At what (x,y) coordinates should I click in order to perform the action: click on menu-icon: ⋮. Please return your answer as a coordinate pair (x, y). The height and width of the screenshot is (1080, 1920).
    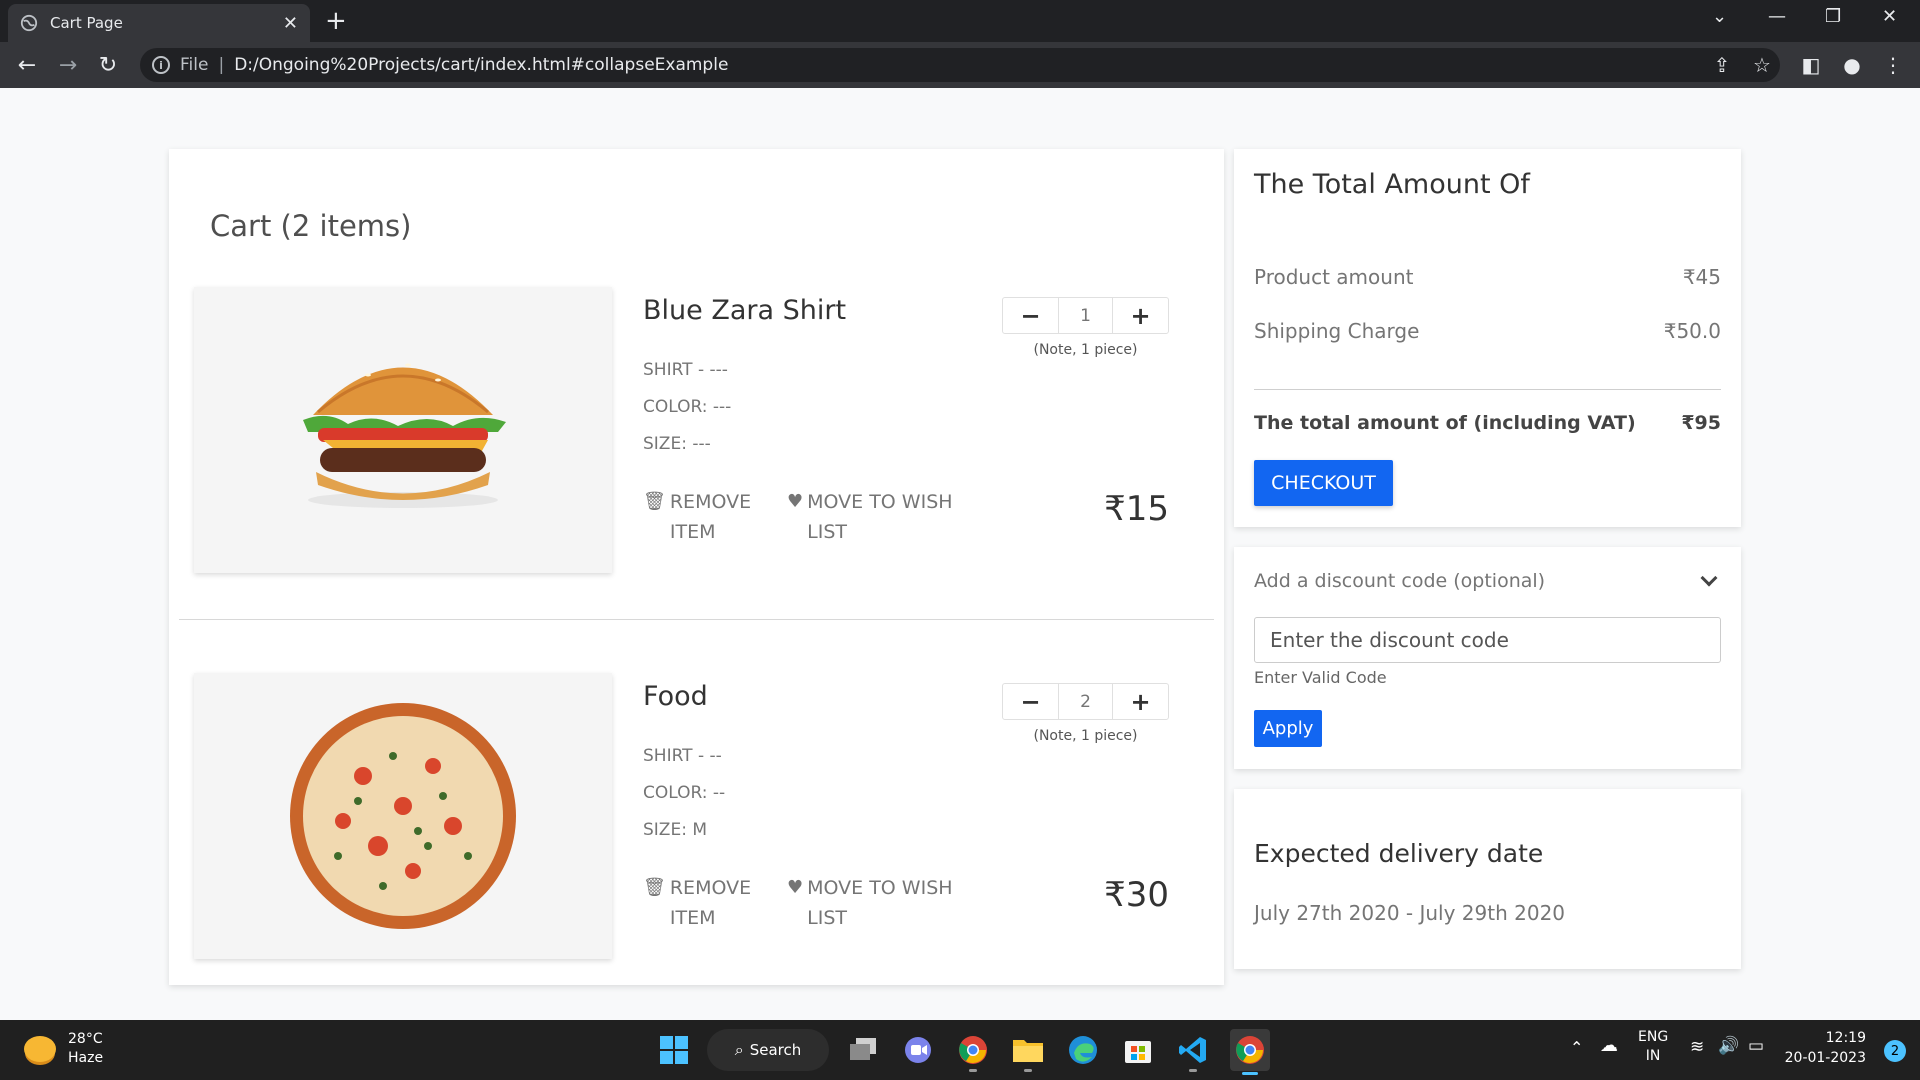
    Looking at the image, I should click on (1893, 65).